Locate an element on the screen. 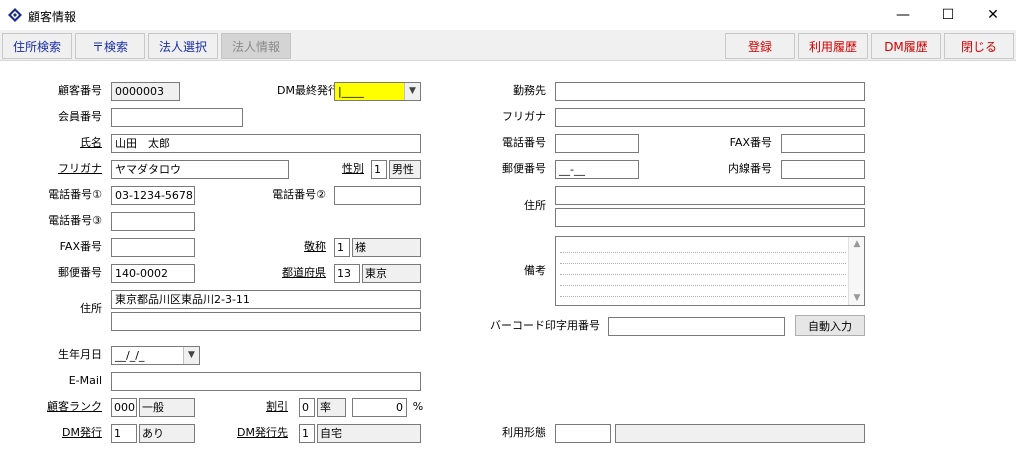 The height and width of the screenshot is (456, 1016). work-address-line1-field is located at coordinates (710, 195).